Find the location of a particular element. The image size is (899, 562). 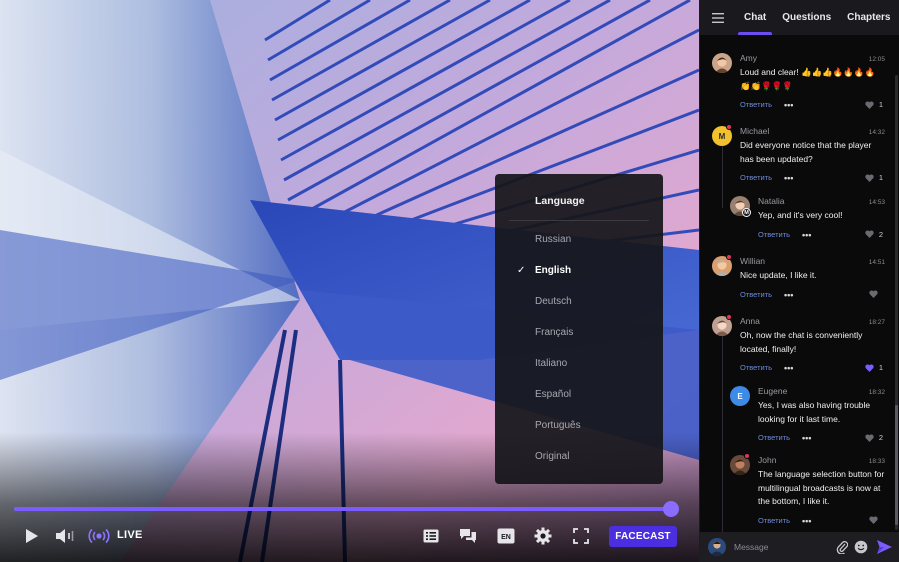

message-text: Loud and clear! 👍👍👍🔥🔥🔥🔥👏👏🌹🌹🌹 is located at coordinates (808, 79).